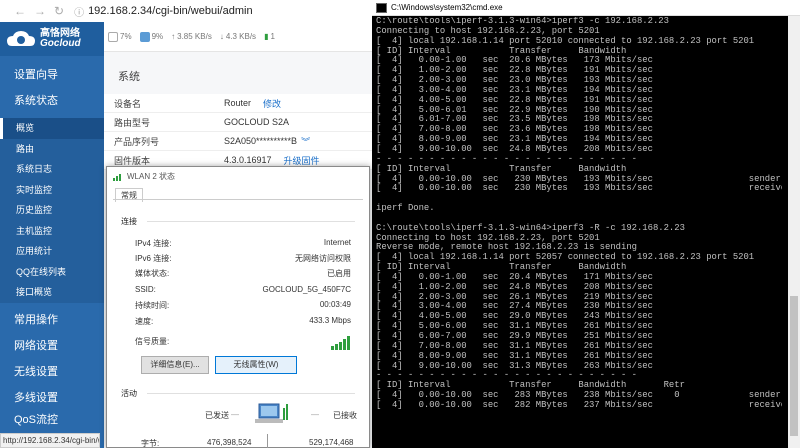  I want to click on url-text: 192.168.2.34/cgi-bin/webui/admin, so click(170, 11).